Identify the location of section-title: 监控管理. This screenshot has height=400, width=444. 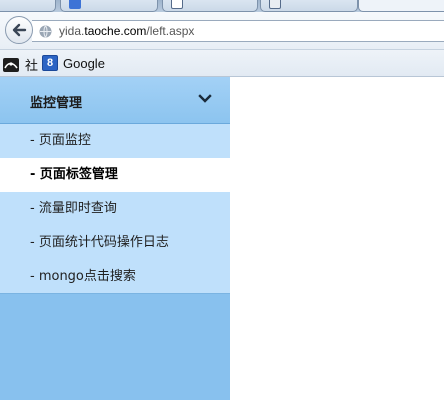
(56, 103).